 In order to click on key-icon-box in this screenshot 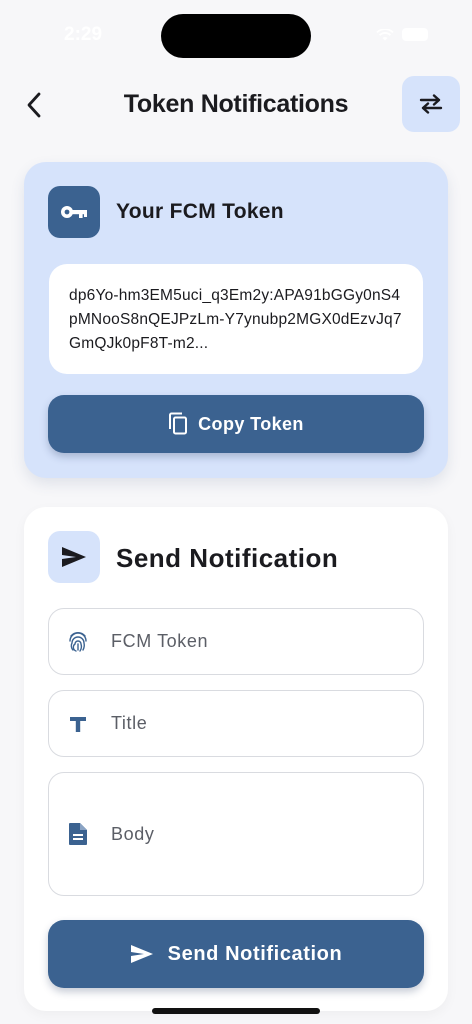, I will do `click(74, 212)`.